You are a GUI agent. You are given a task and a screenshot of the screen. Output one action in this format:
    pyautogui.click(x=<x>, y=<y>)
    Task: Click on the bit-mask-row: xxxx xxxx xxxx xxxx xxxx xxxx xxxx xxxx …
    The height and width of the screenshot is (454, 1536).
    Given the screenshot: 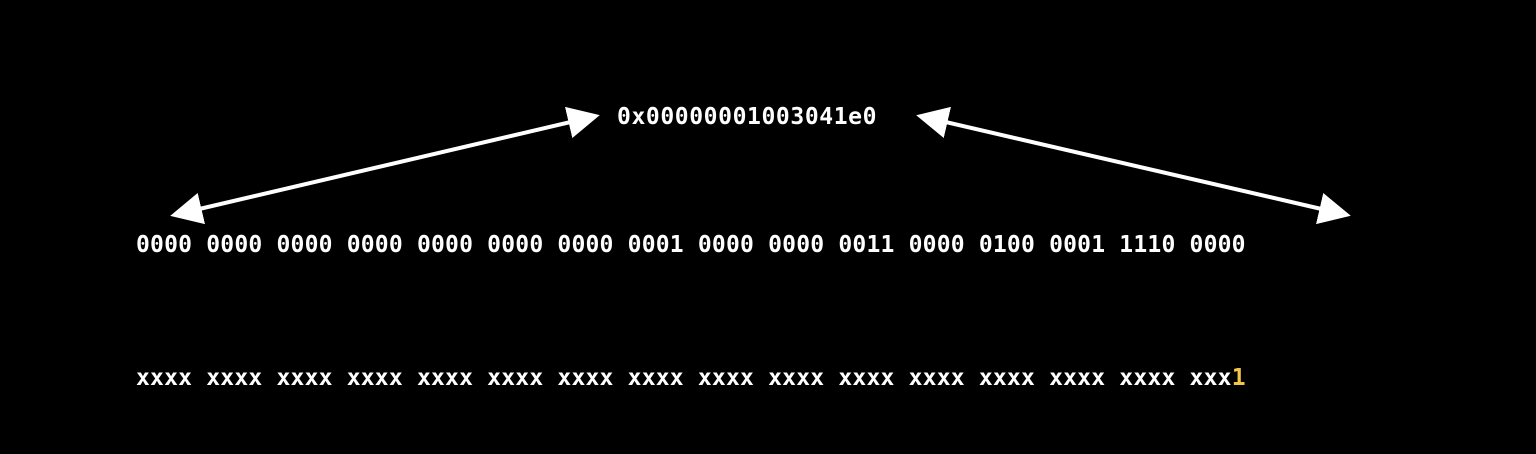 What is the action you would take?
    pyautogui.click(x=691, y=378)
    